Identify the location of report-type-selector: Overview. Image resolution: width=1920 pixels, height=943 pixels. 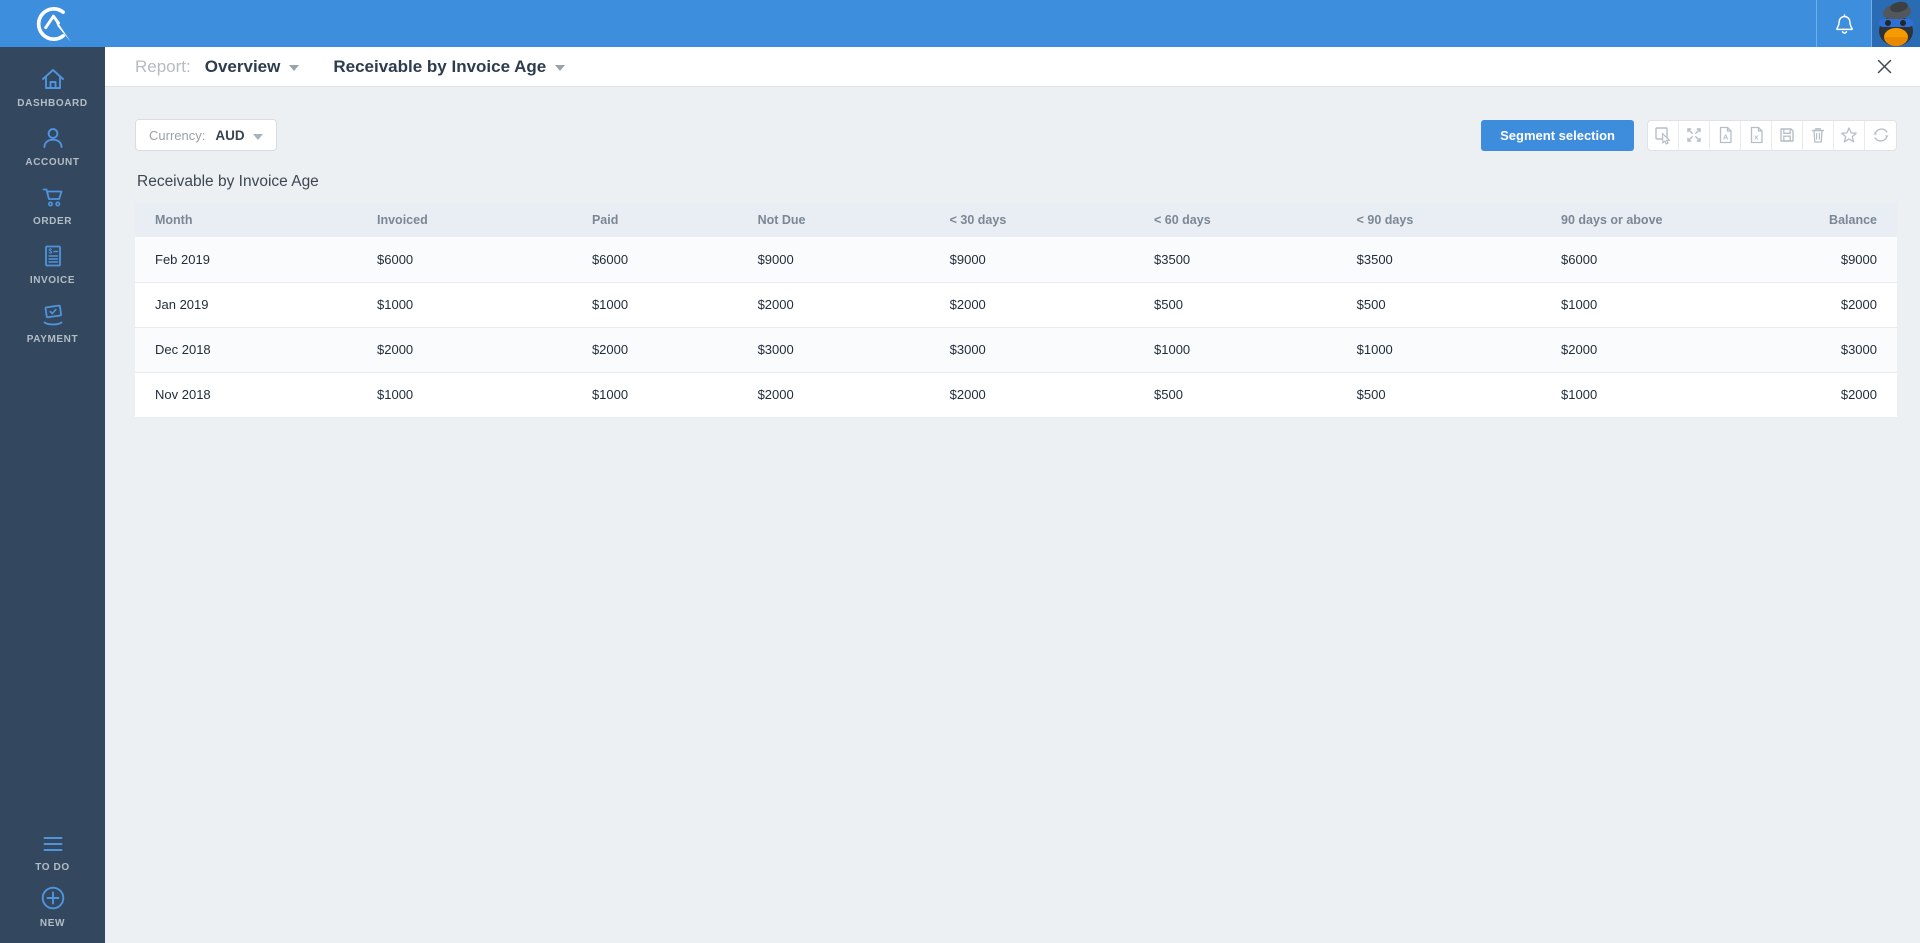
(252, 67).